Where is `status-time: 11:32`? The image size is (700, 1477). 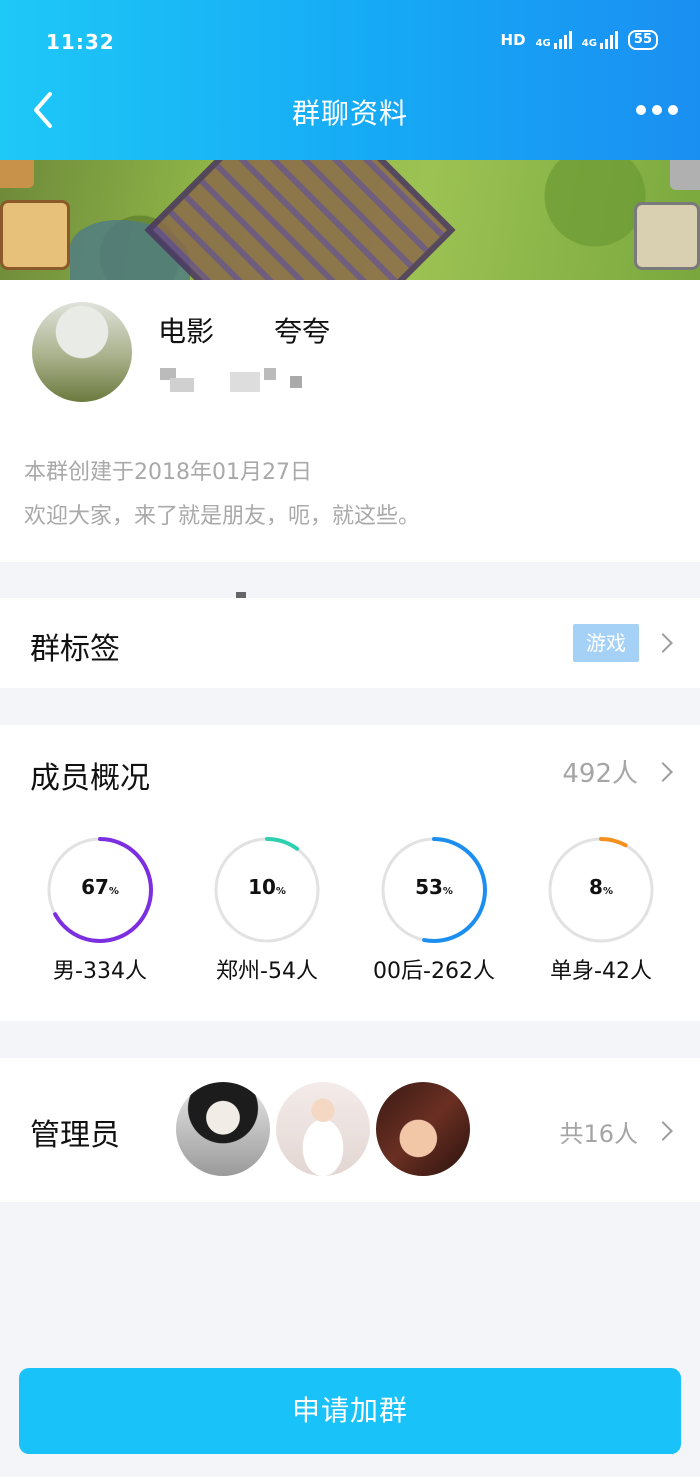
status-time: 11:32 is located at coordinates (80, 42).